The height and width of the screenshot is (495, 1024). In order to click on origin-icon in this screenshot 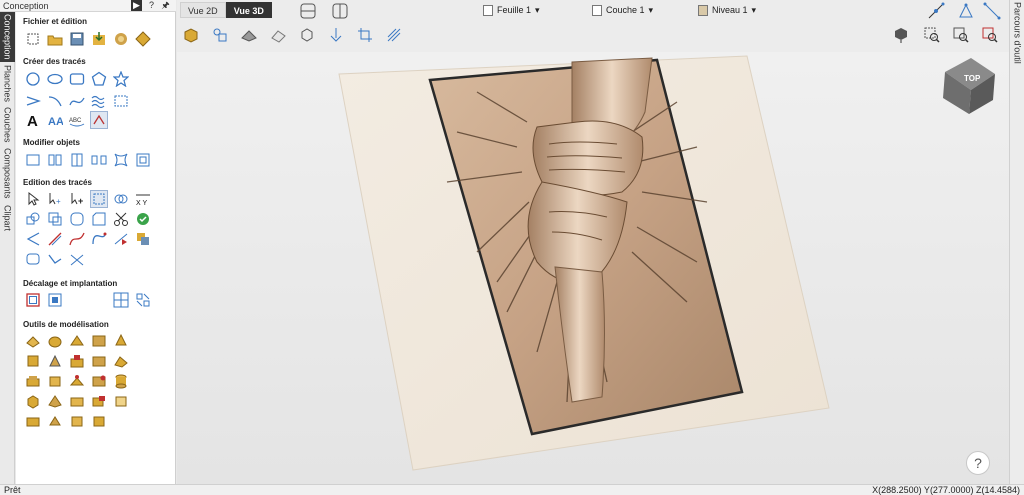, I will do `click(336, 35)`.